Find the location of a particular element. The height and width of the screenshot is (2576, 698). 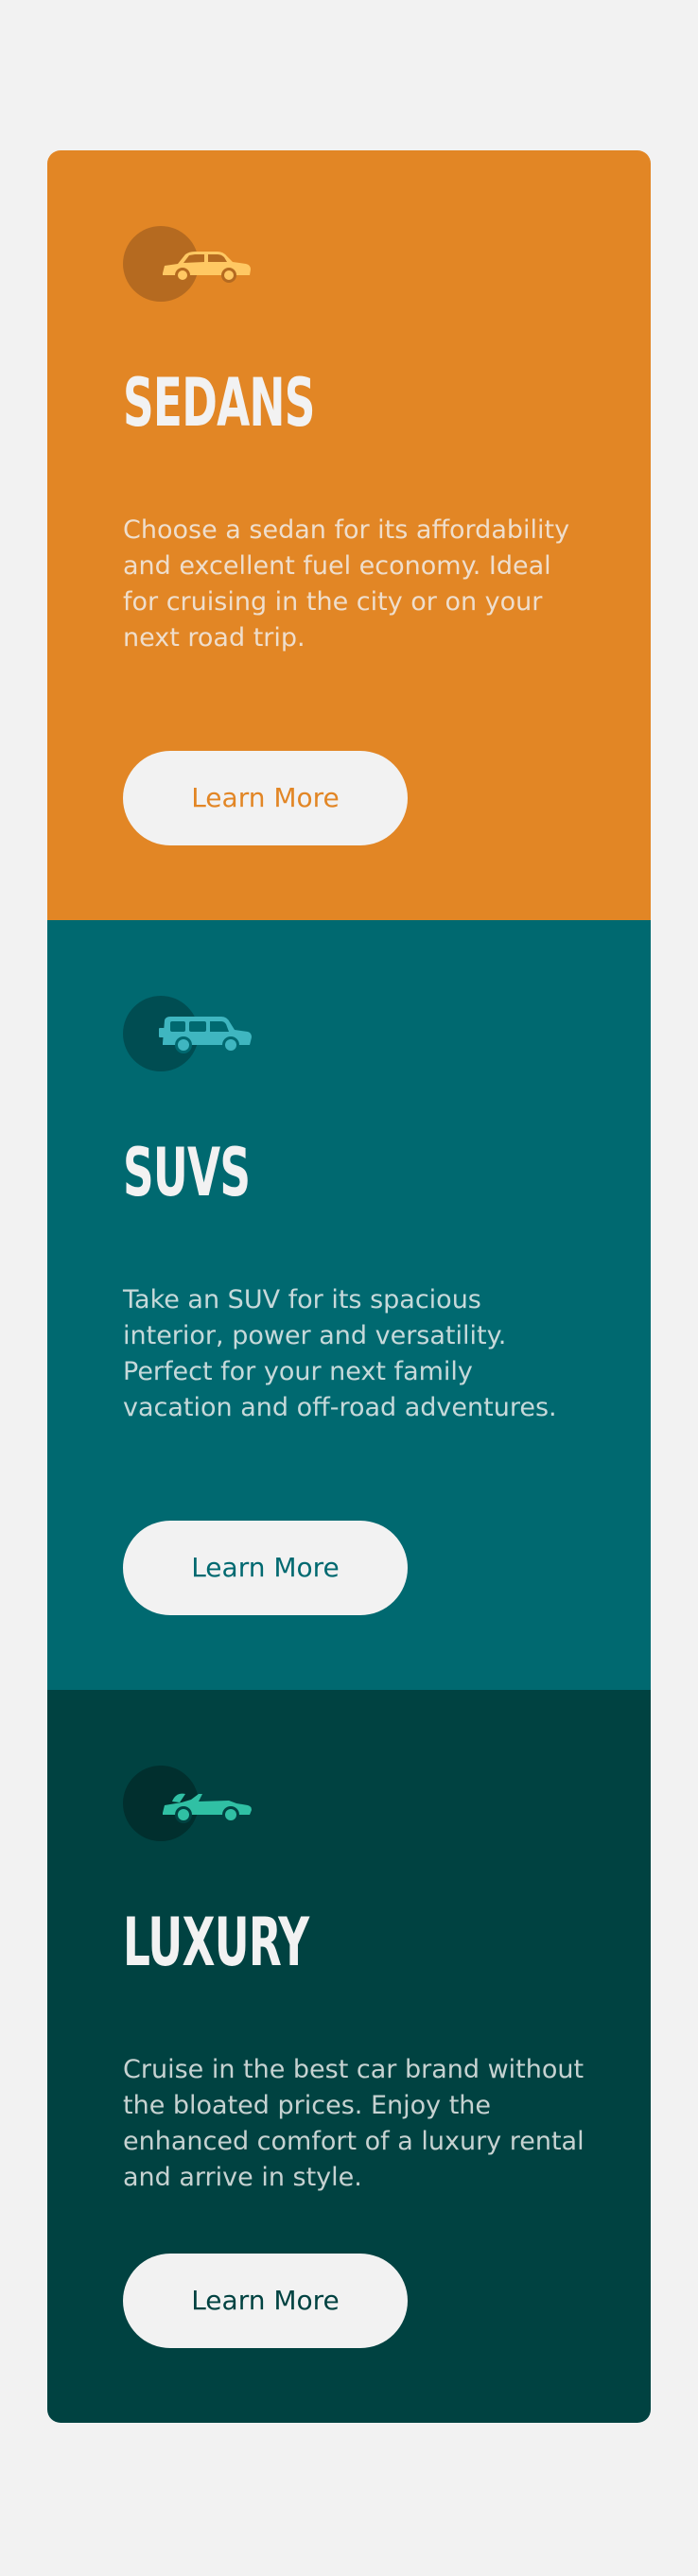

suv-car-icon is located at coordinates (189, 1033).